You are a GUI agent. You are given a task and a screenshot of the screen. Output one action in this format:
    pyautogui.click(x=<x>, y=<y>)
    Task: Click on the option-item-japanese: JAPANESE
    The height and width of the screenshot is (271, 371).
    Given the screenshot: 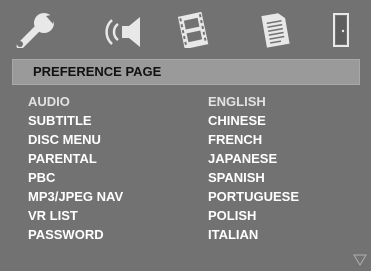 What is the action you would take?
    pyautogui.click(x=253, y=158)
    